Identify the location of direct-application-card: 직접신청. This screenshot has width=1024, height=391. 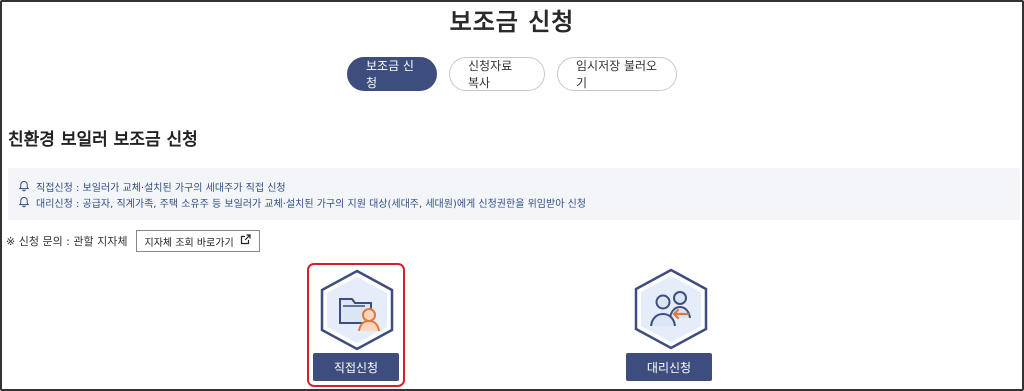
(356, 325).